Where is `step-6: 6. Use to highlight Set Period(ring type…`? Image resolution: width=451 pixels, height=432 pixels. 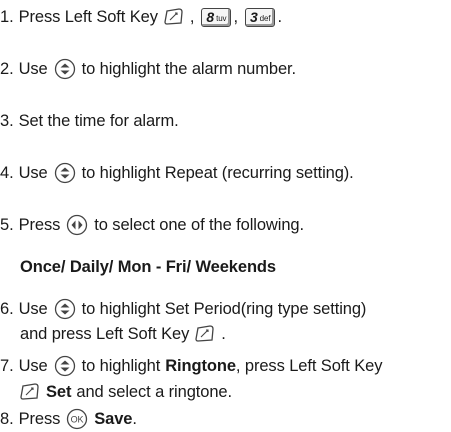 step-6: 6. Use to highlight Set Period(ring type… is located at coordinates (183, 309).